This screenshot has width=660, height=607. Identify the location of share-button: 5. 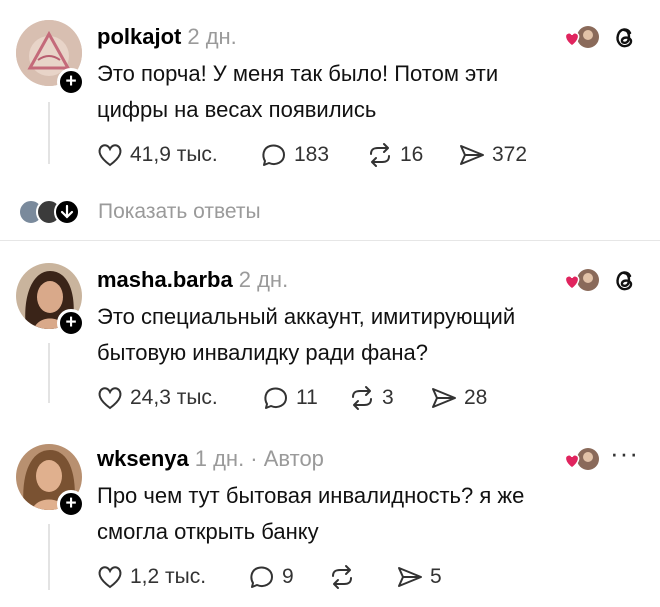
(419, 577).